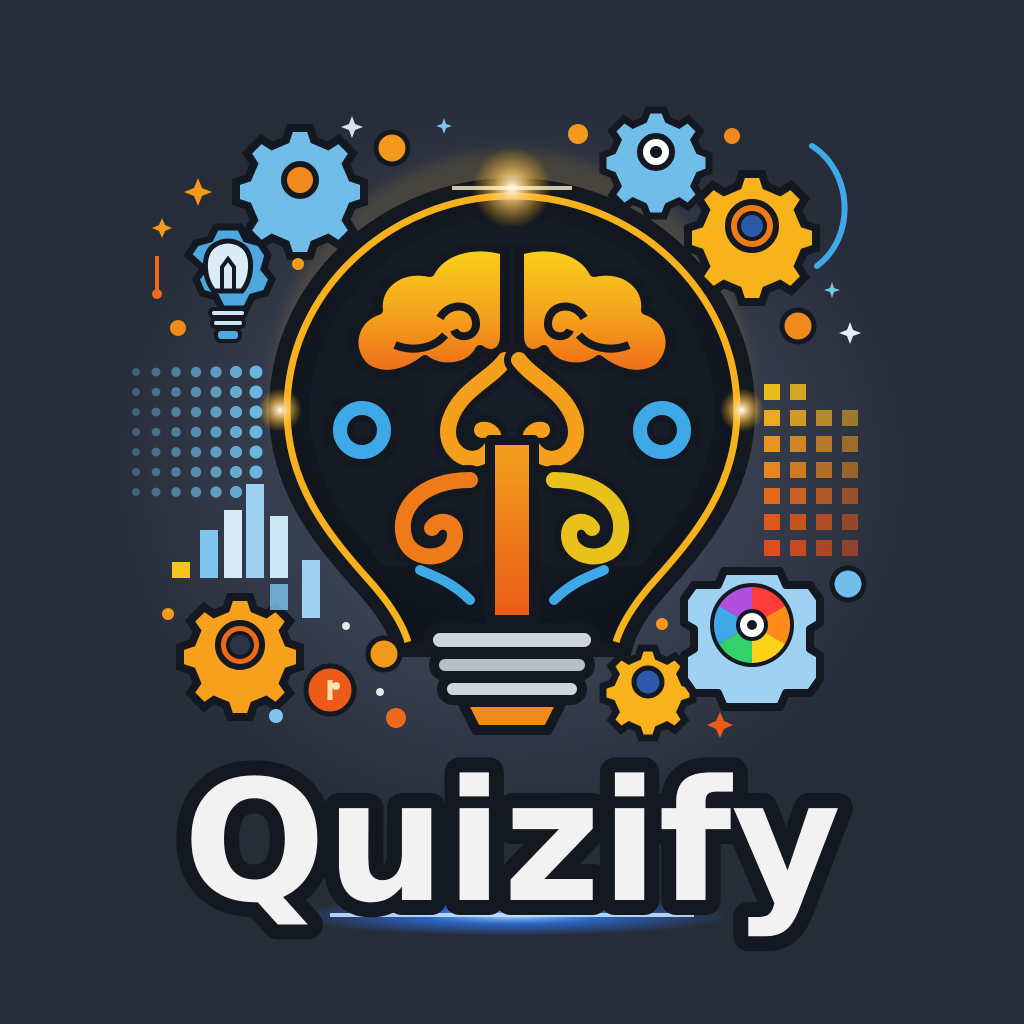  Describe the element at coordinates (230, 283) in the screenshot. I see `small-lightbulb-icon` at that location.